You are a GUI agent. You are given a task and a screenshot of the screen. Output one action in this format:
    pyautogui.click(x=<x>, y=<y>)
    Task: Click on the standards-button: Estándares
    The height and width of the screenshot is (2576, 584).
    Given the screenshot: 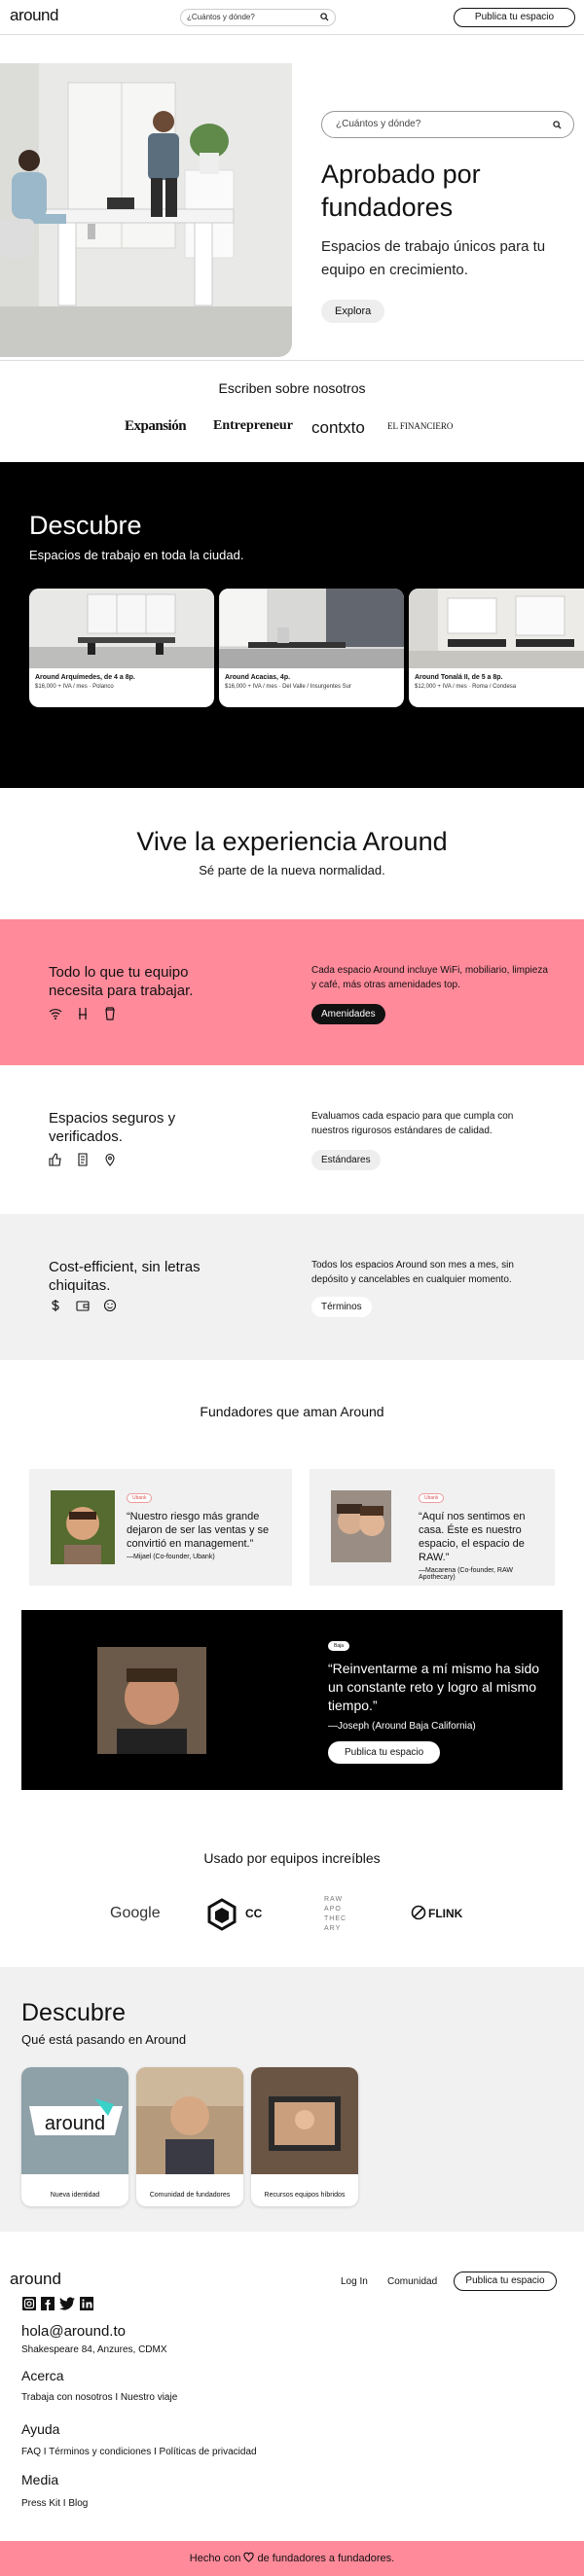 What is the action you would take?
    pyautogui.click(x=346, y=1160)
    